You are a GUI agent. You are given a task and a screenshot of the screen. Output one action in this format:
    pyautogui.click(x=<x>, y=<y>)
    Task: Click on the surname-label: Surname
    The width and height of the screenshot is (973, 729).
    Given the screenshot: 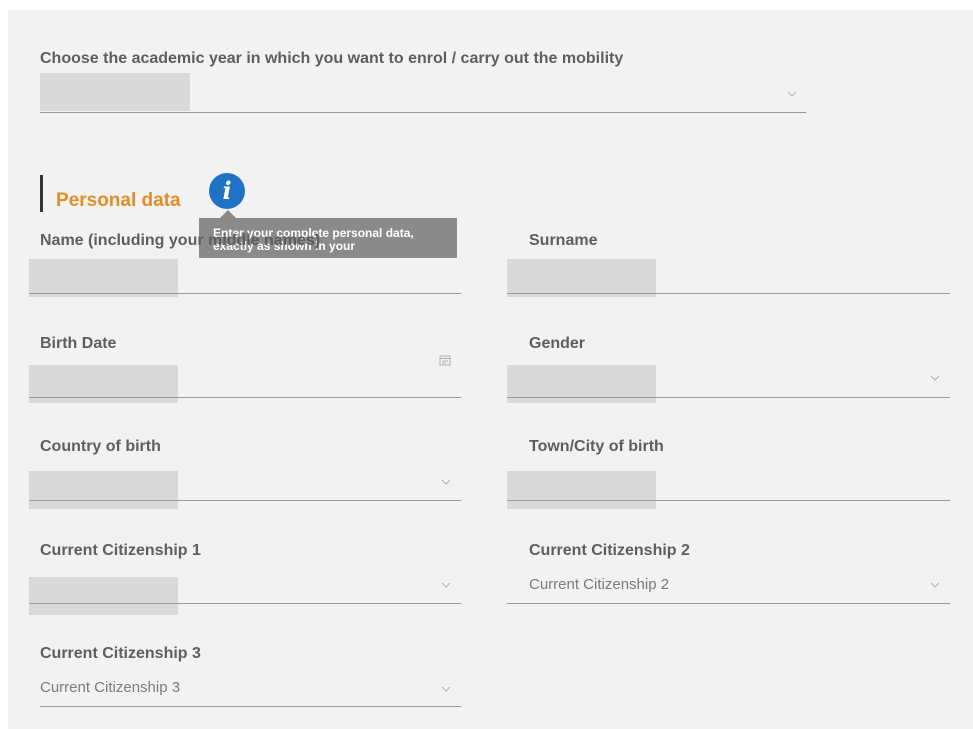 What is the action you would take?
    pyautogui.click(x=563, y=240)
    